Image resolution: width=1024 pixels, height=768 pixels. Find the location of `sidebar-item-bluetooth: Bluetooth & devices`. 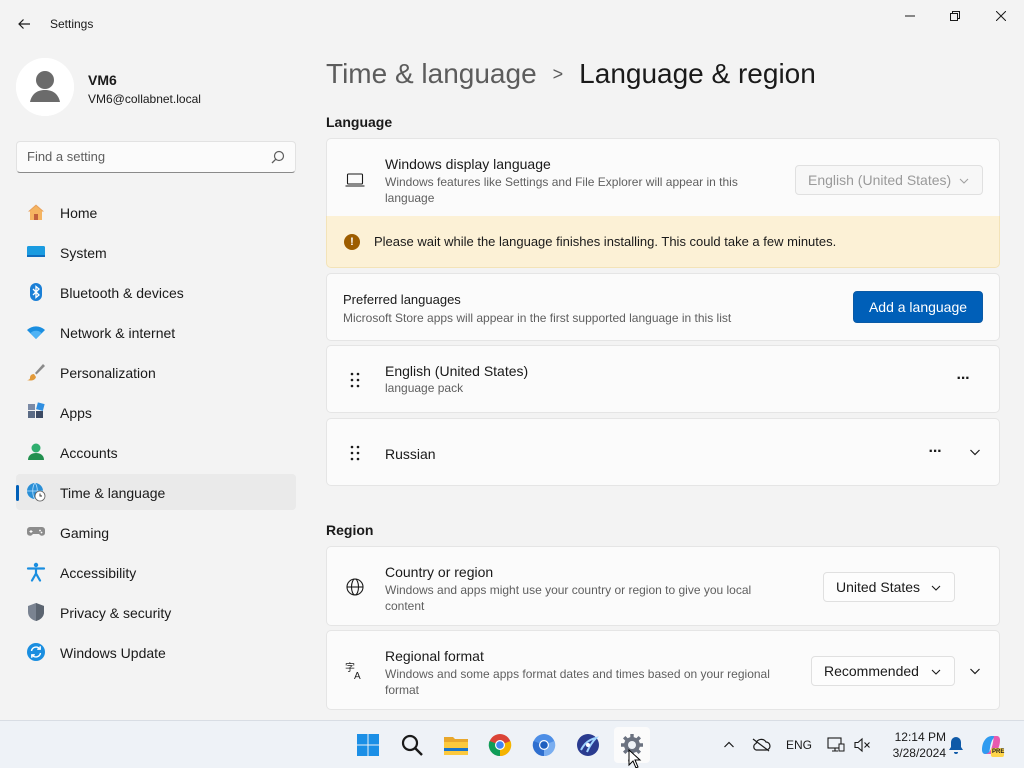

sidebar-item-bluetooth: Bluetooth & devices is located at coordinates (156, 292).